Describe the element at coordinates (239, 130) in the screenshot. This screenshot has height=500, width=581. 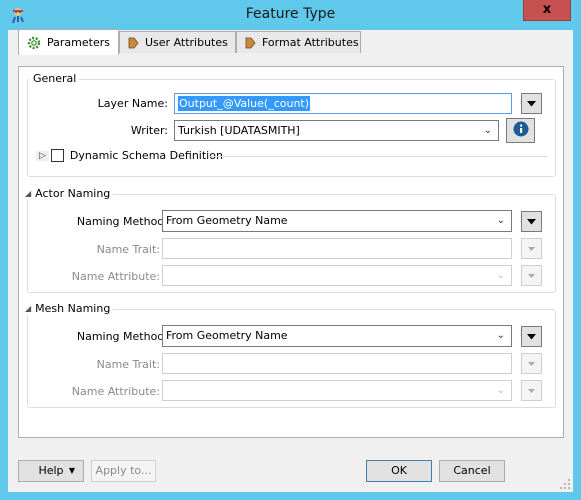
I see `writer-value: Turkish [UDATASMITH]` at that location.